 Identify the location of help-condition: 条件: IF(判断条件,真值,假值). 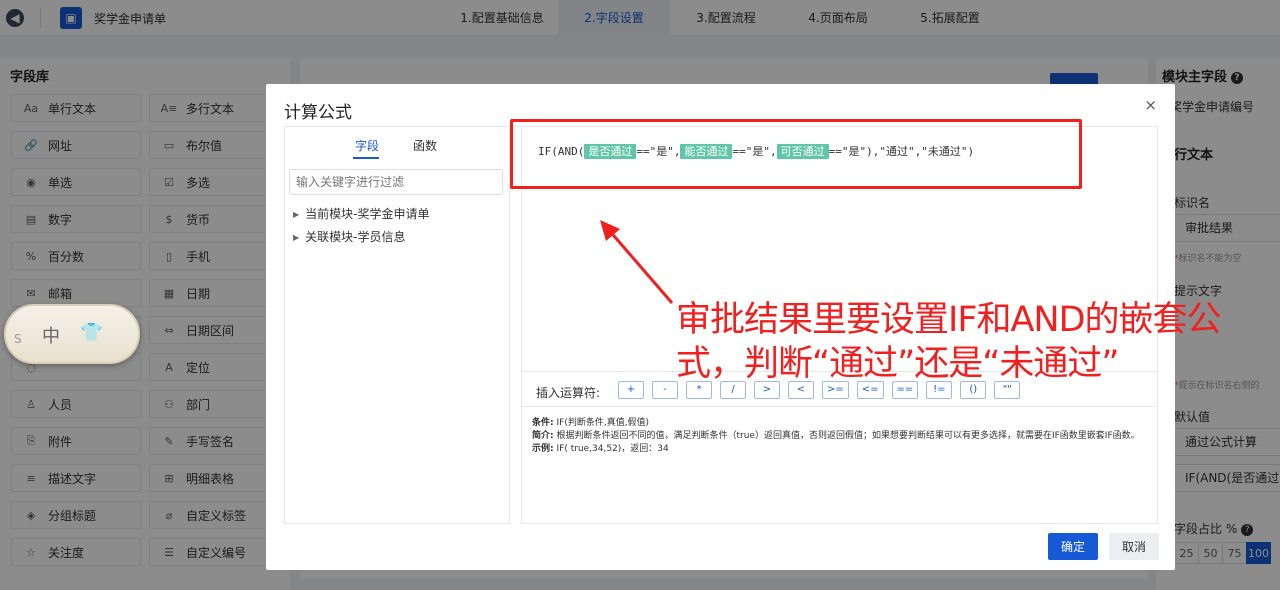
(591, 423).